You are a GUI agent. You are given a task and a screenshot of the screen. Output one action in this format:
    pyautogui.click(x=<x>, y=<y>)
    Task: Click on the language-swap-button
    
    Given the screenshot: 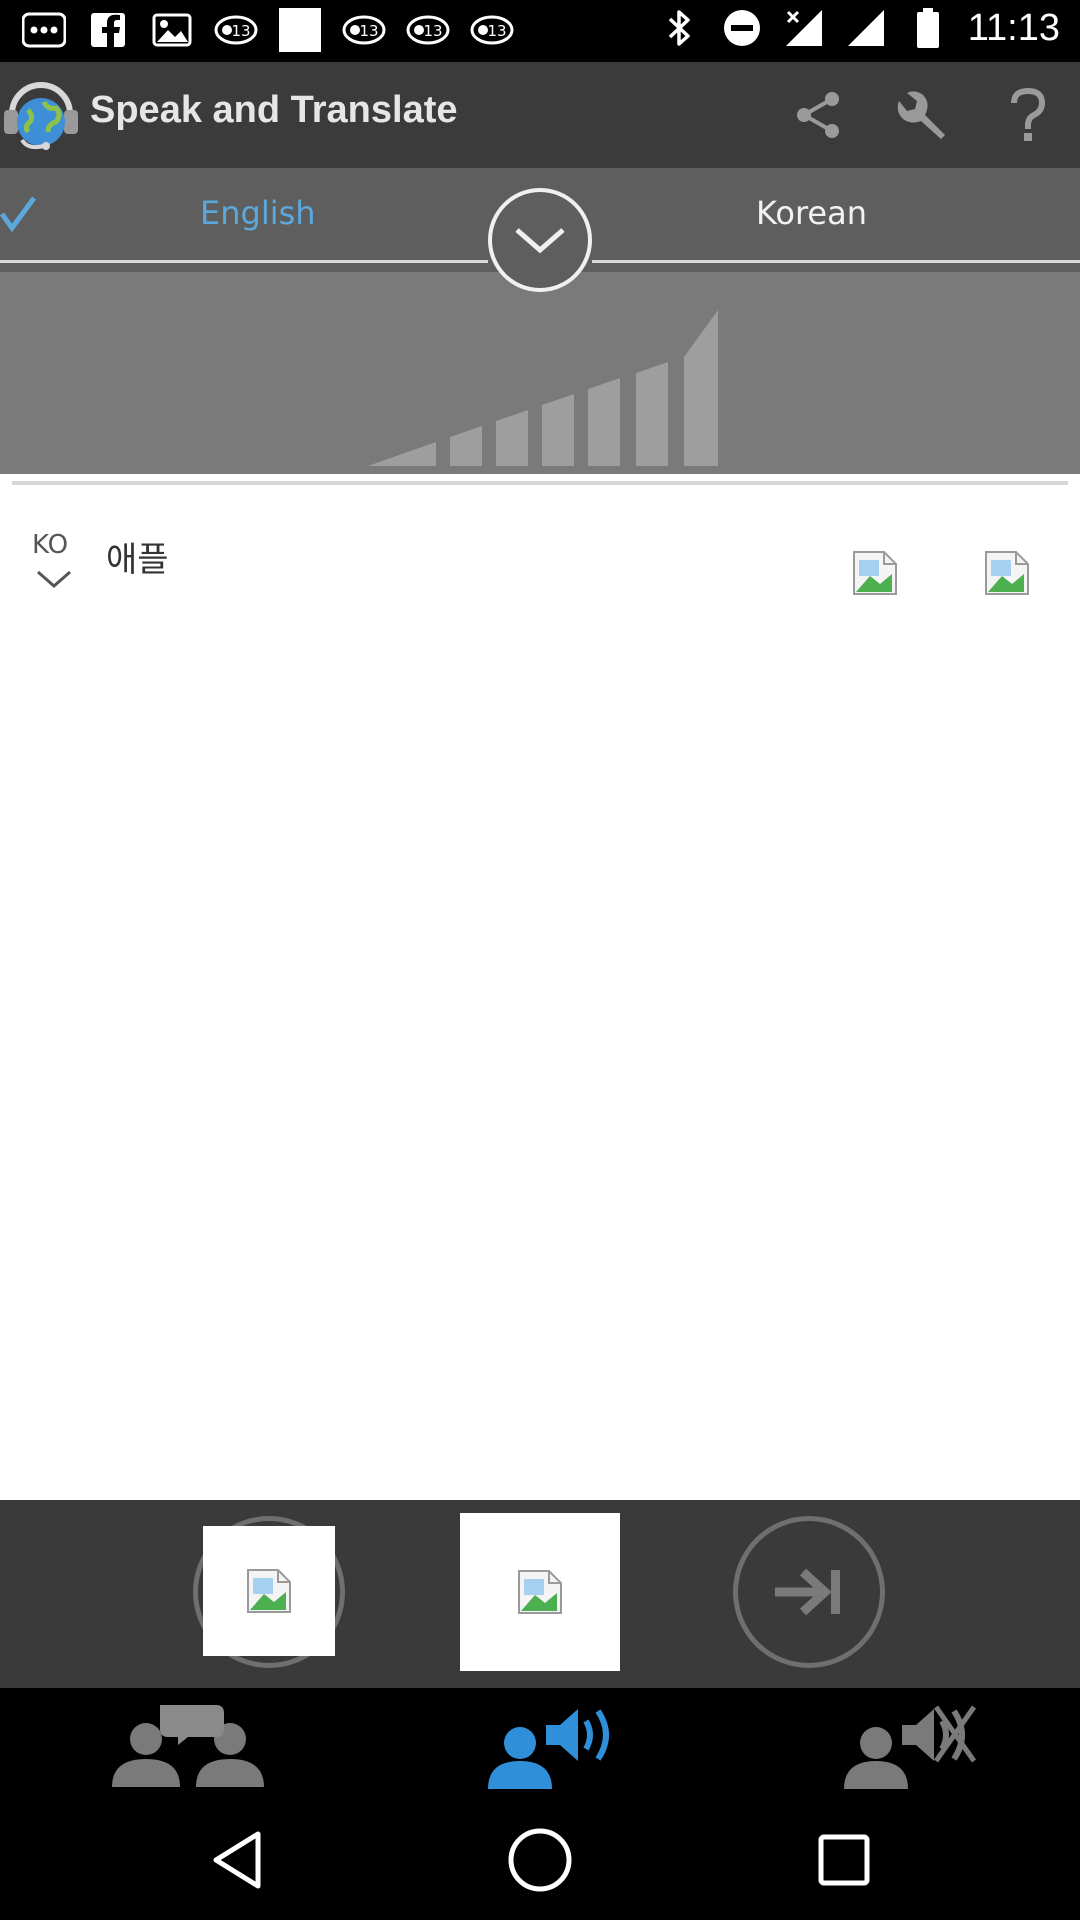 What is the action you would take?
    pyautogui.click(x=540, y=240)
    